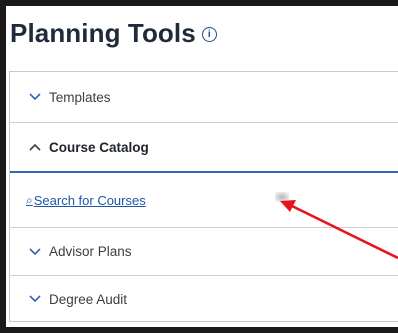 The width and height of the screenshot is (398, 333). I want to click on accordion-item-course-catalog: Course Catalog, so click(204, 148).